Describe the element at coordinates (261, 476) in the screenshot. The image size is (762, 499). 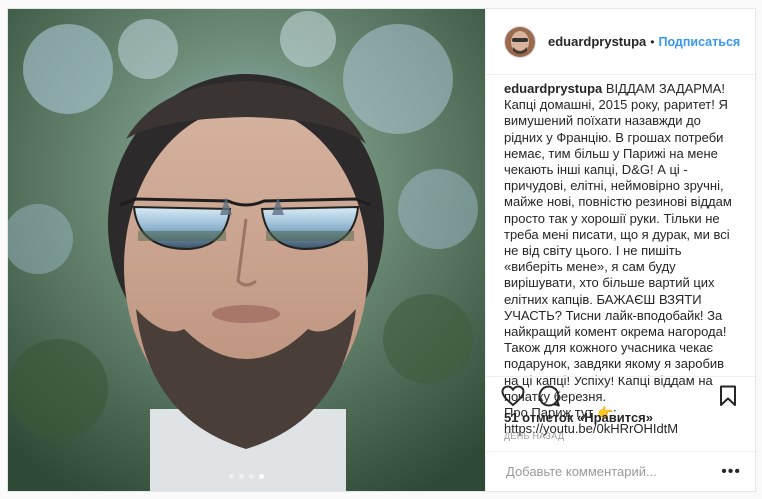
I see `carousel-dot-active` at that location.